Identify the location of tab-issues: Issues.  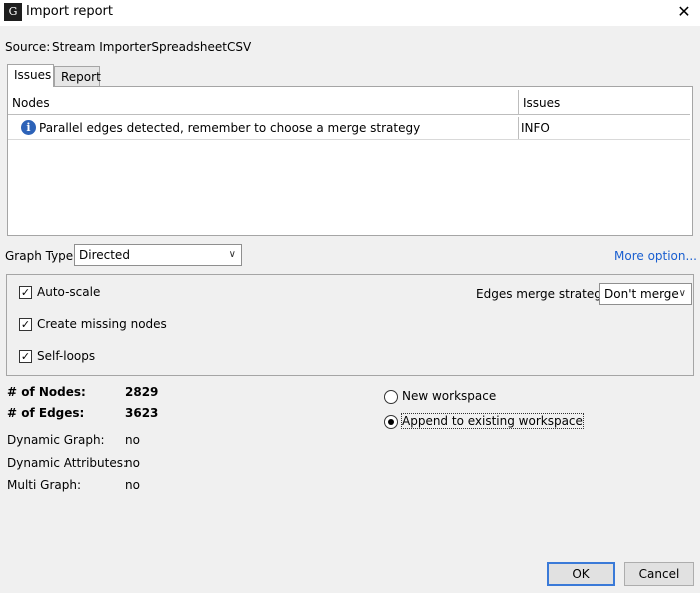
(30, 75).